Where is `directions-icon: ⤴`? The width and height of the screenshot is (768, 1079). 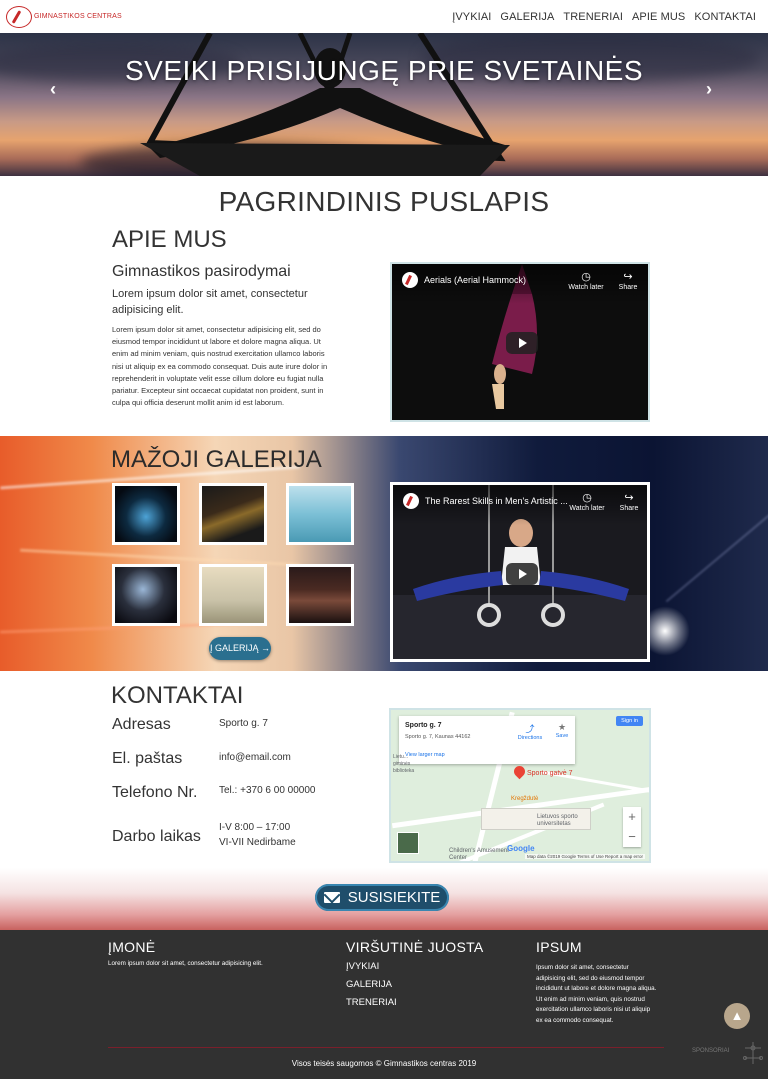 directions-icon: ⤴ is located at coordinates (530, 729).